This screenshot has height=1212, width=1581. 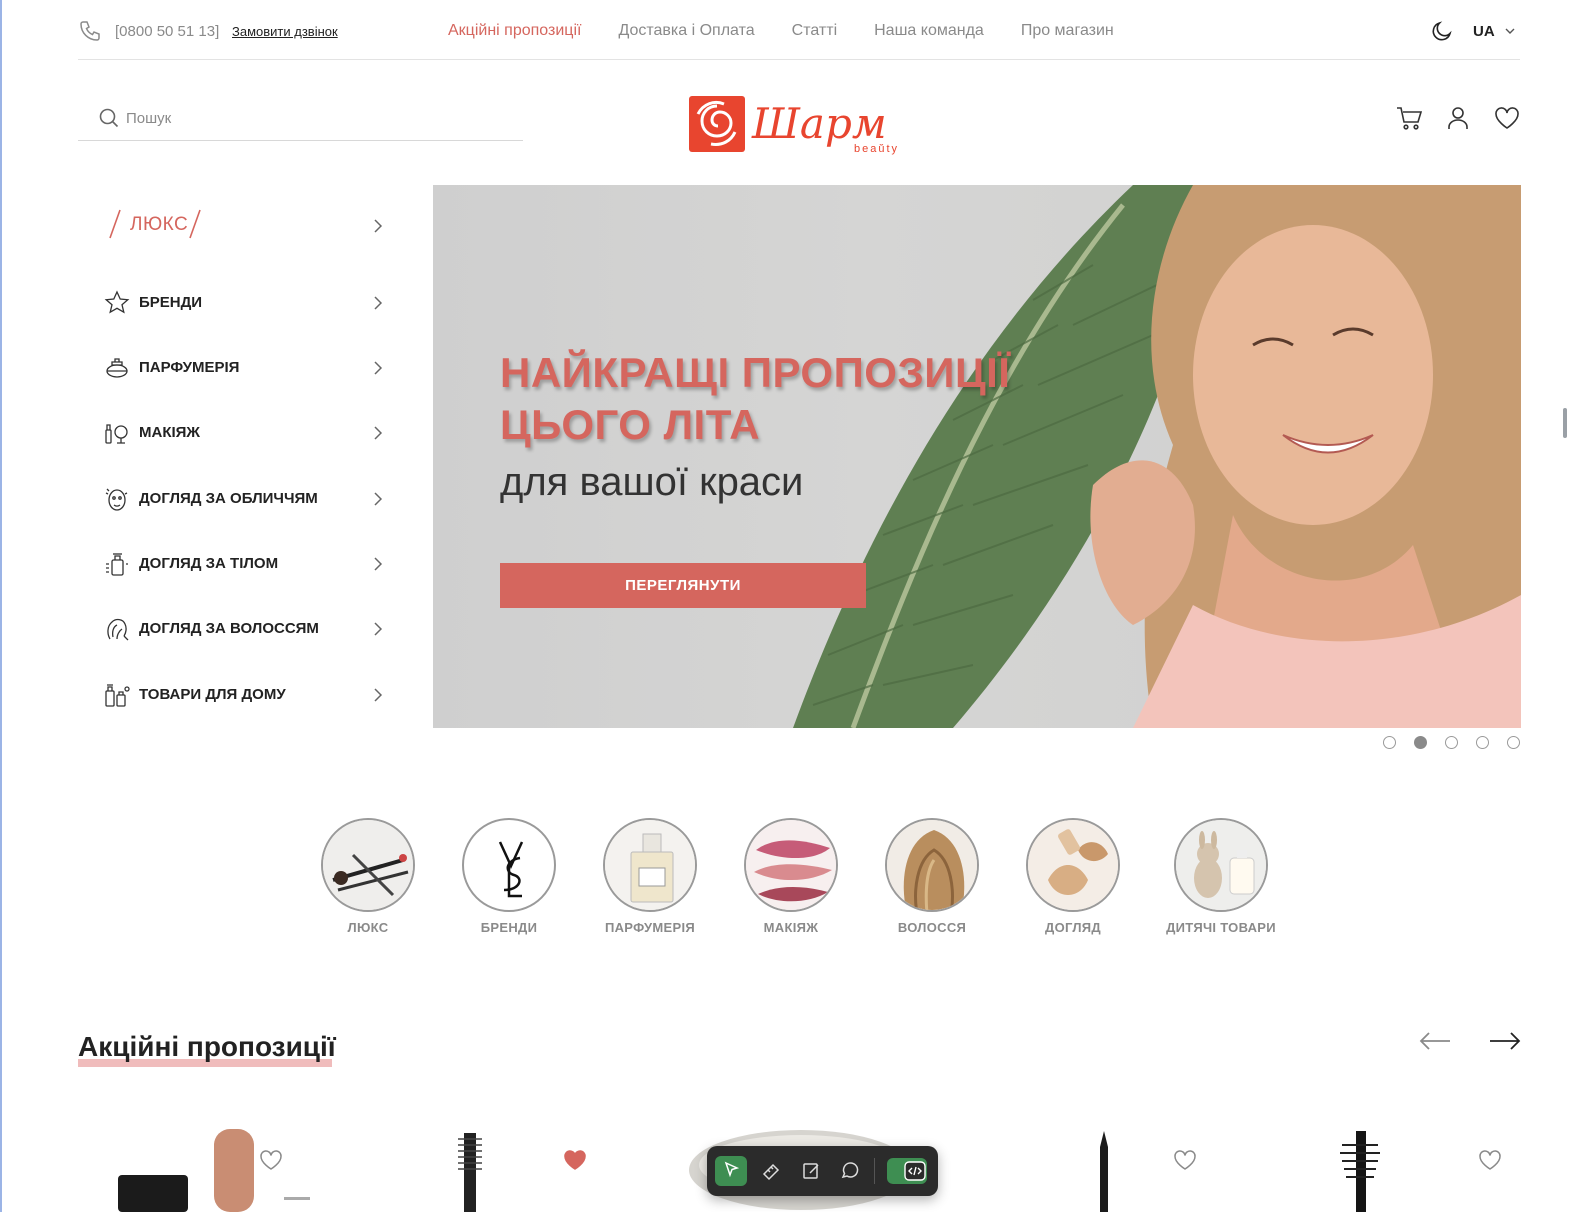 I want to click on sidebar-item-label: БРЕНДИ, so click(x=171, y=302).